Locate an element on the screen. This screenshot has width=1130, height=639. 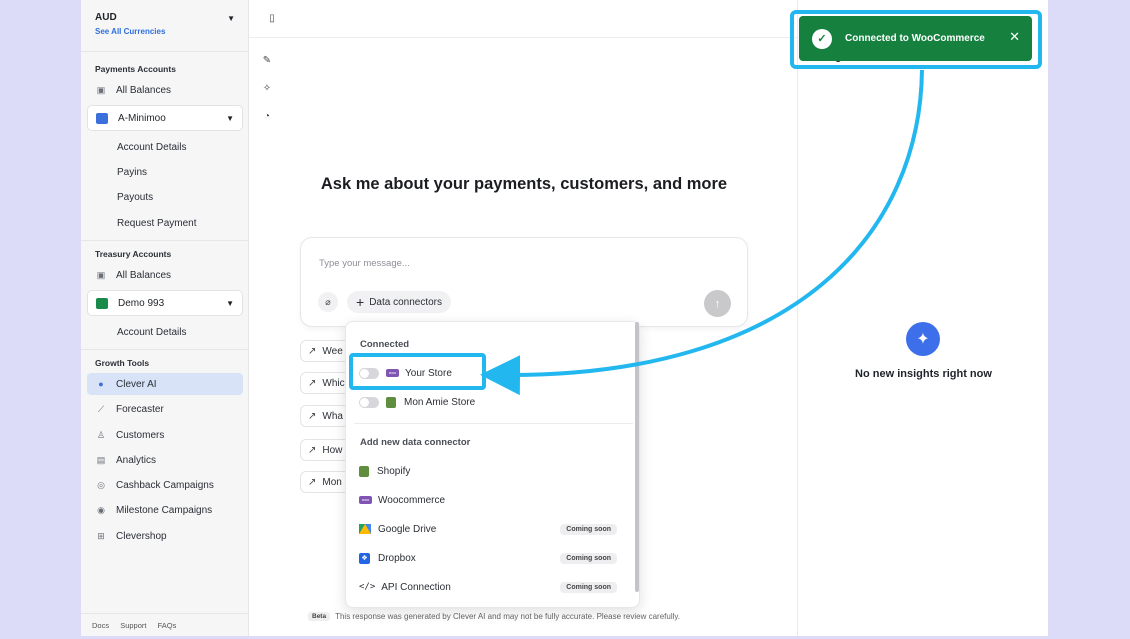
sidebar-toggle-icon: ▯ is located at coordinates (272, 18).